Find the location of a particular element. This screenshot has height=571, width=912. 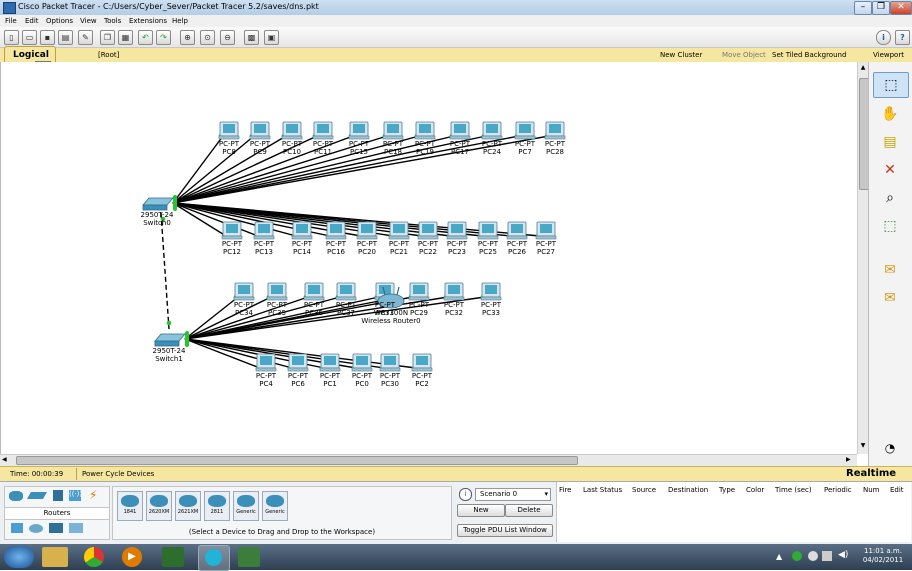

wan-emulation-category-icon is located at coordinates (36, 528).